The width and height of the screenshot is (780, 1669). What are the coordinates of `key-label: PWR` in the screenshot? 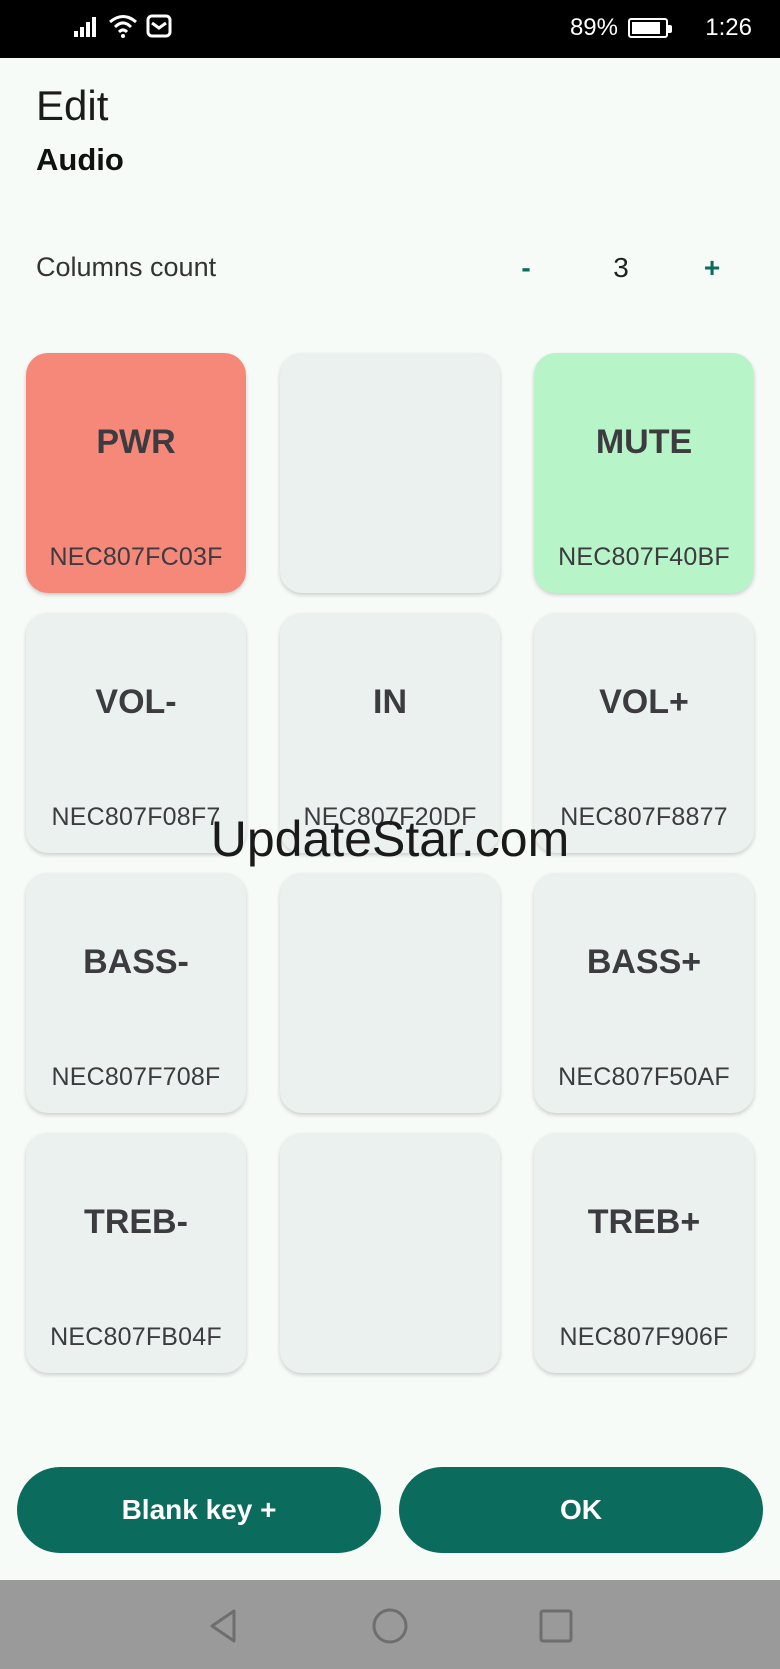 It's located at (136, 442).